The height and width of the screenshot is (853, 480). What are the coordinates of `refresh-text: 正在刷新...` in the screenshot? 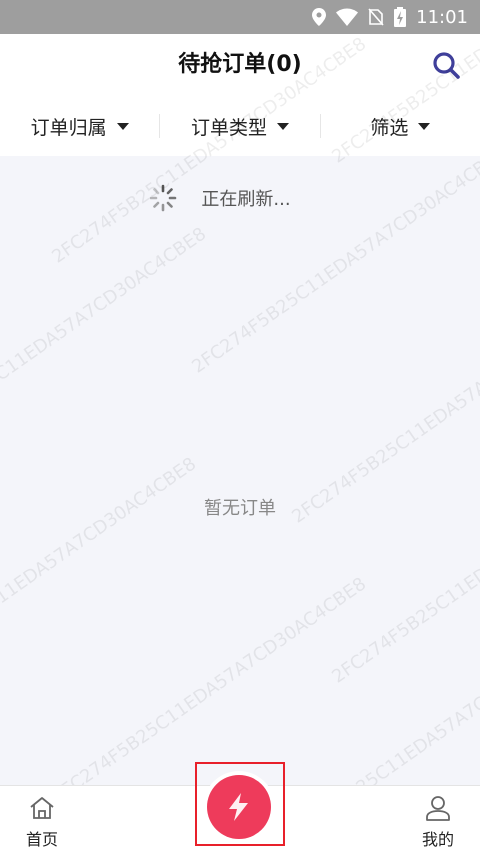 It's located at (246, 199).